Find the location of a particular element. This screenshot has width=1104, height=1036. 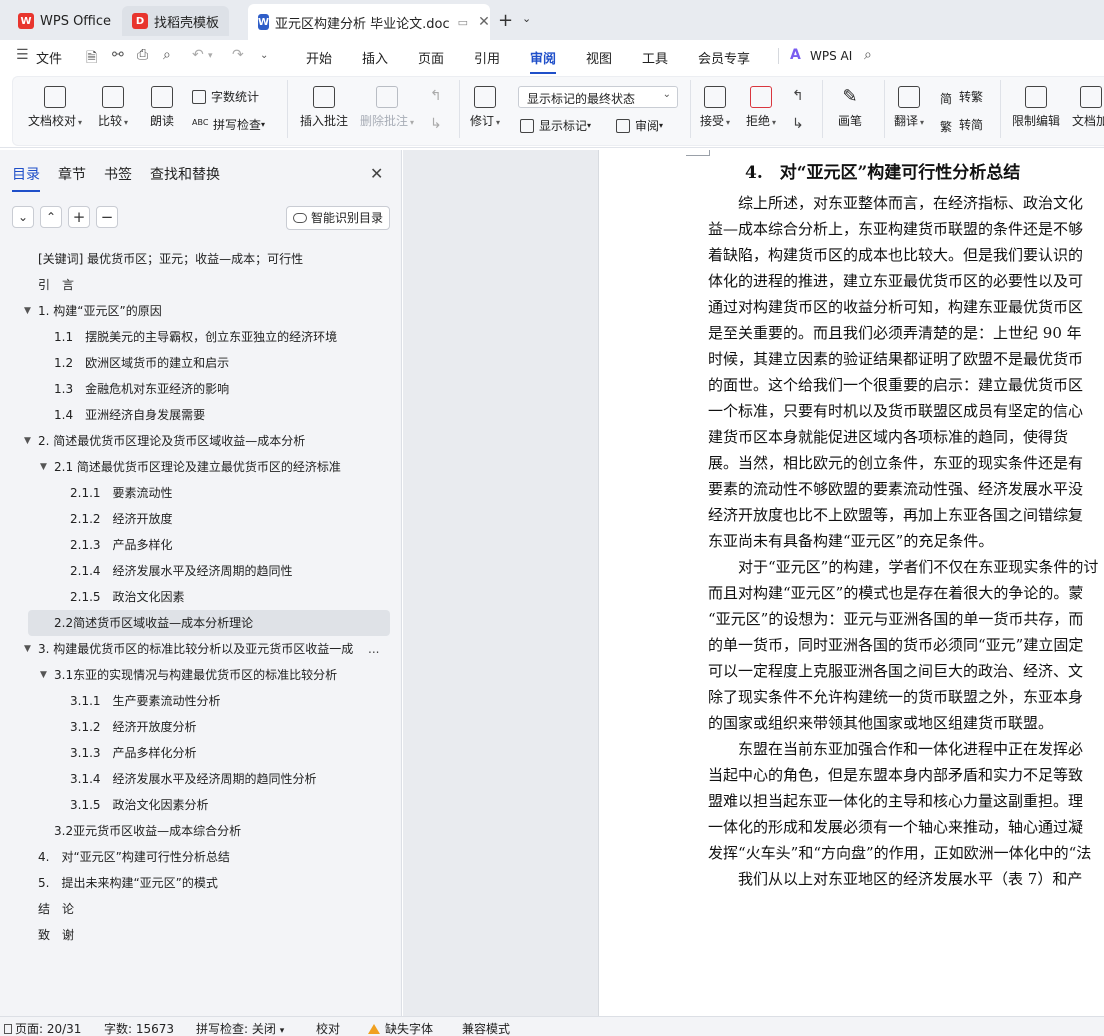

toc-item: 结 论 is located at coordinates (183, 909).